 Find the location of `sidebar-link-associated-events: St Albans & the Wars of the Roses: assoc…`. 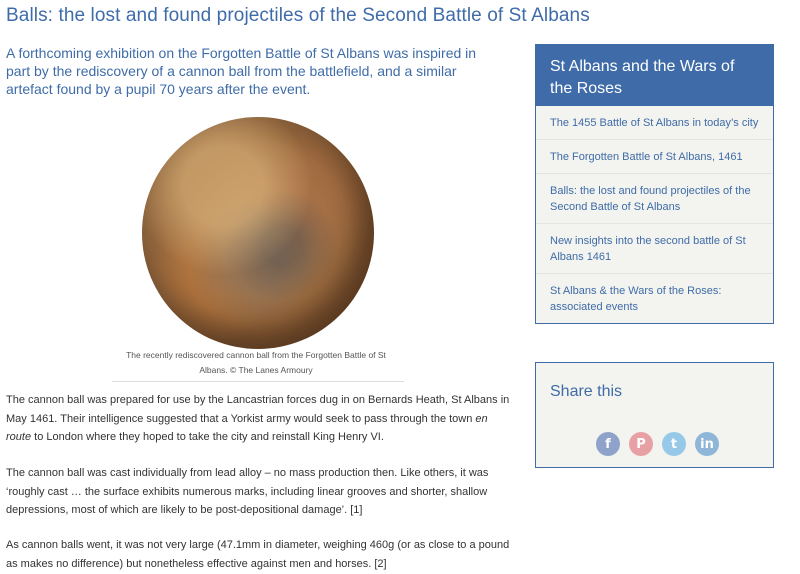

sidebar-link-associated-events: St Albans & the Wars of the Roses: assoc… is located at coordinates (654, 298).